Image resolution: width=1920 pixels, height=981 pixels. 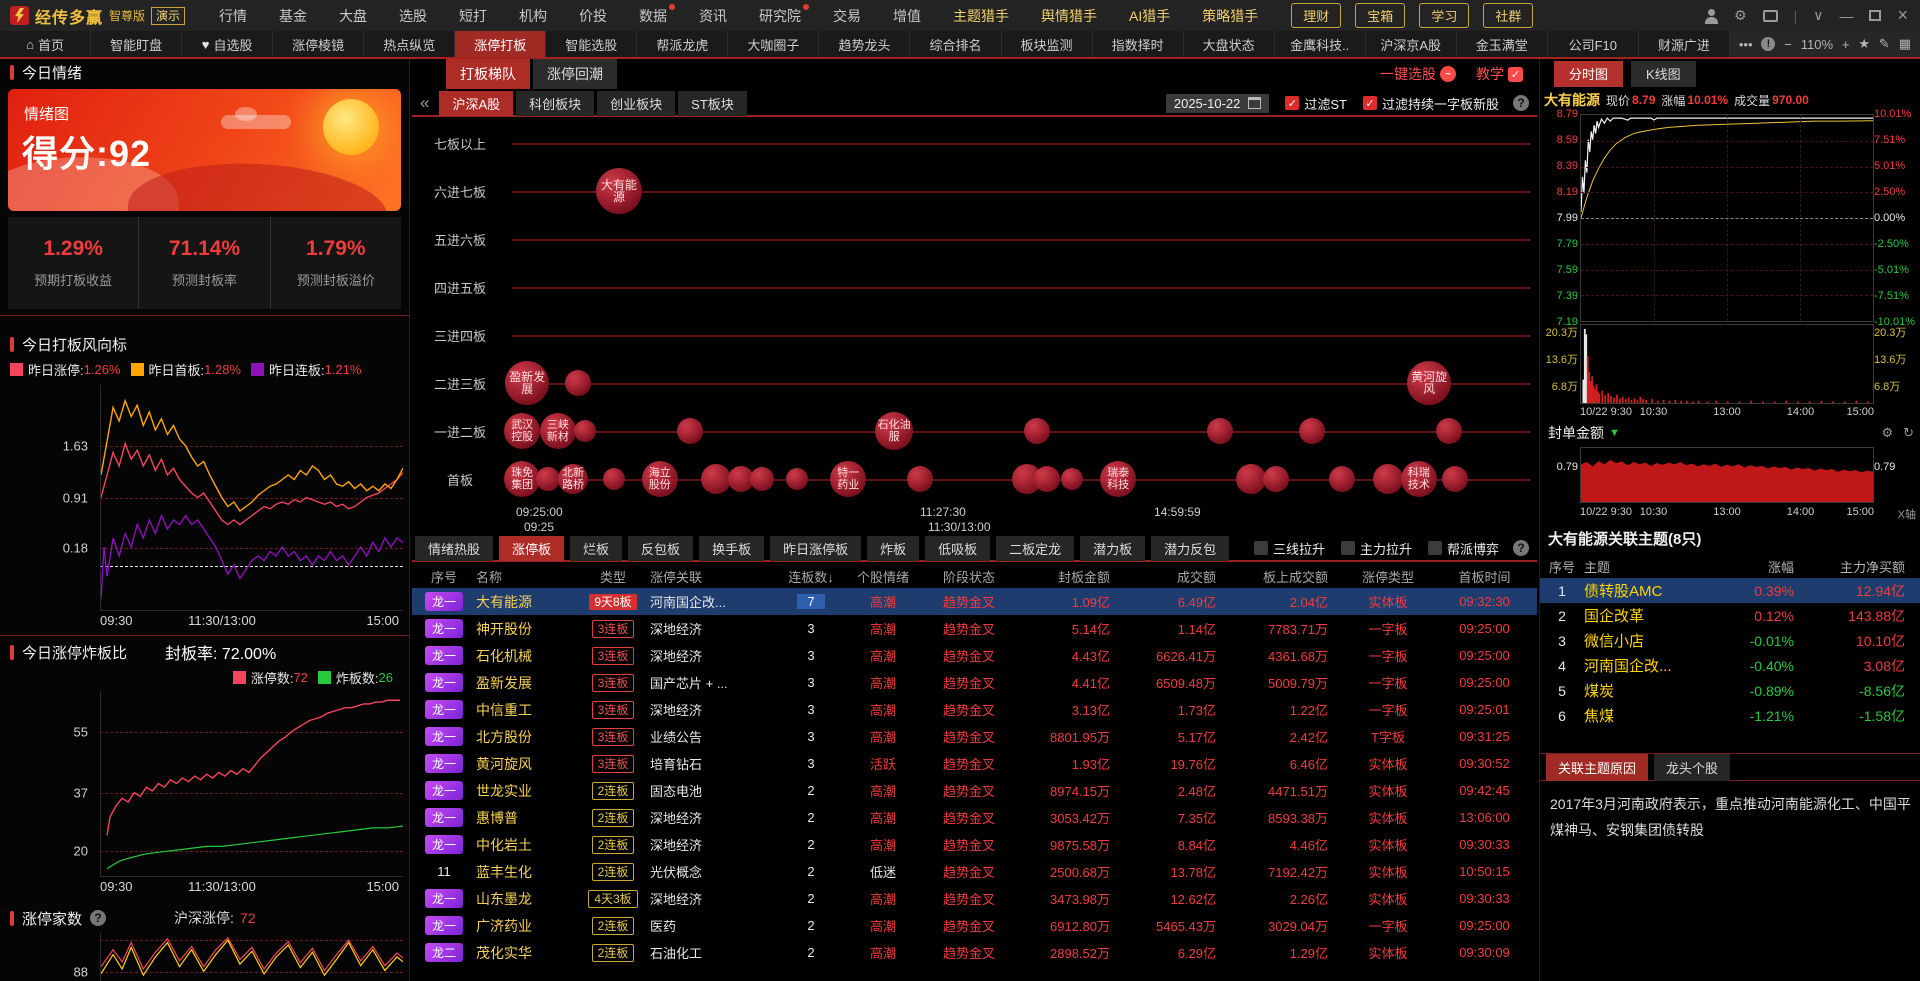 What do you see at coordinates (1884, 44) in the screenshot?
I see `pencil-icon: ✎` at bounding box center [1884, 44].